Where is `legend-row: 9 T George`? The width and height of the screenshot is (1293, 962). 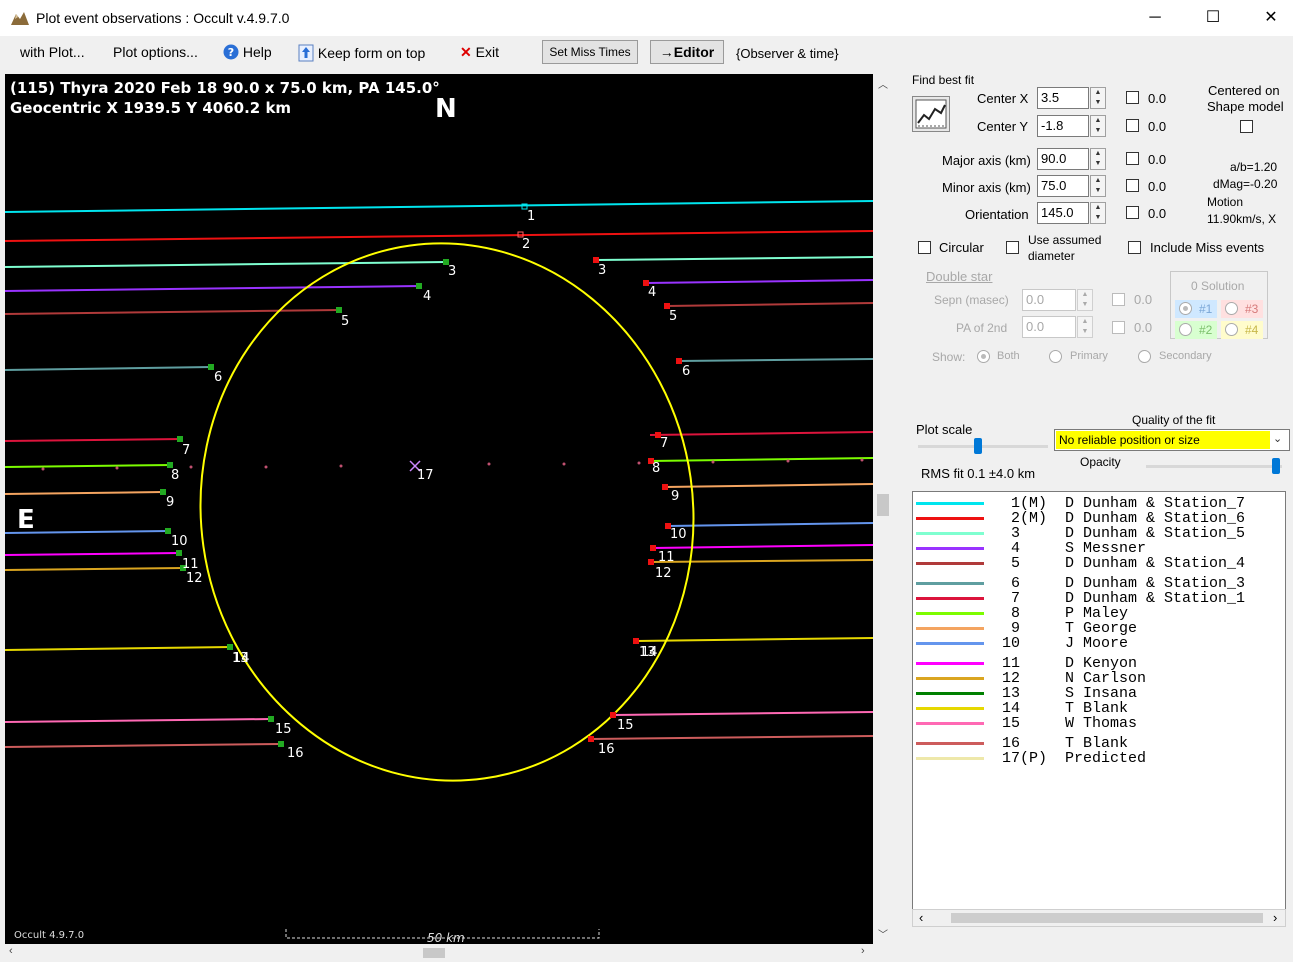 legend-row: 9 T George is located at coordinates (1098, 628).